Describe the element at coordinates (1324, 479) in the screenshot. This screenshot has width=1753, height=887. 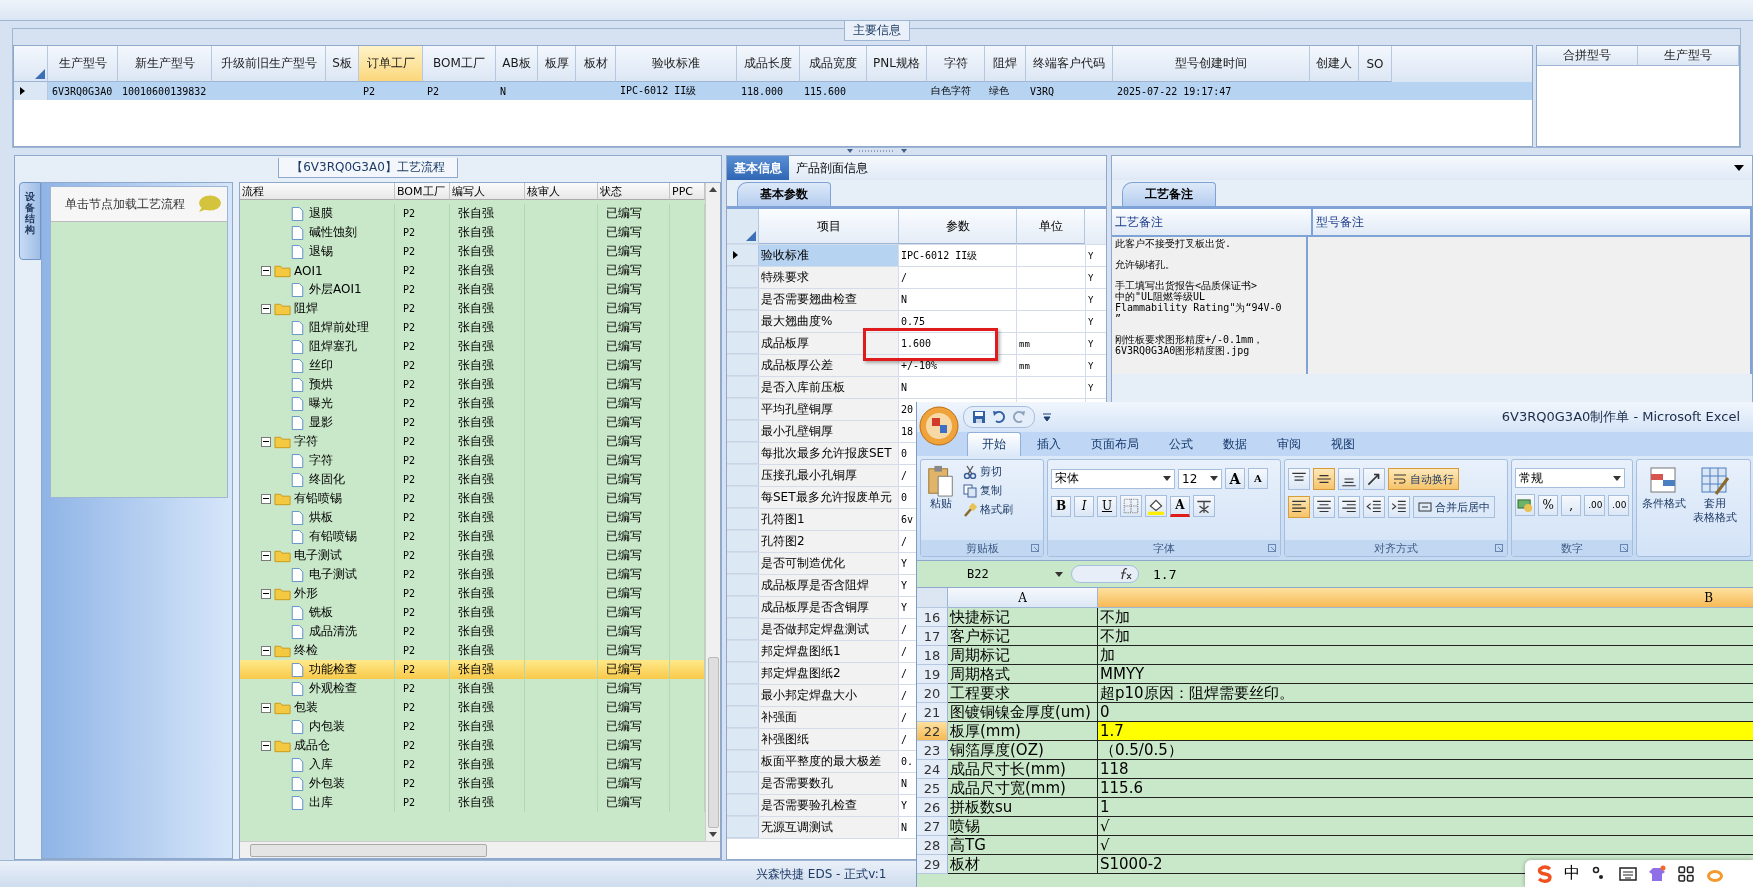
I see `align-middle-icon` at that location.